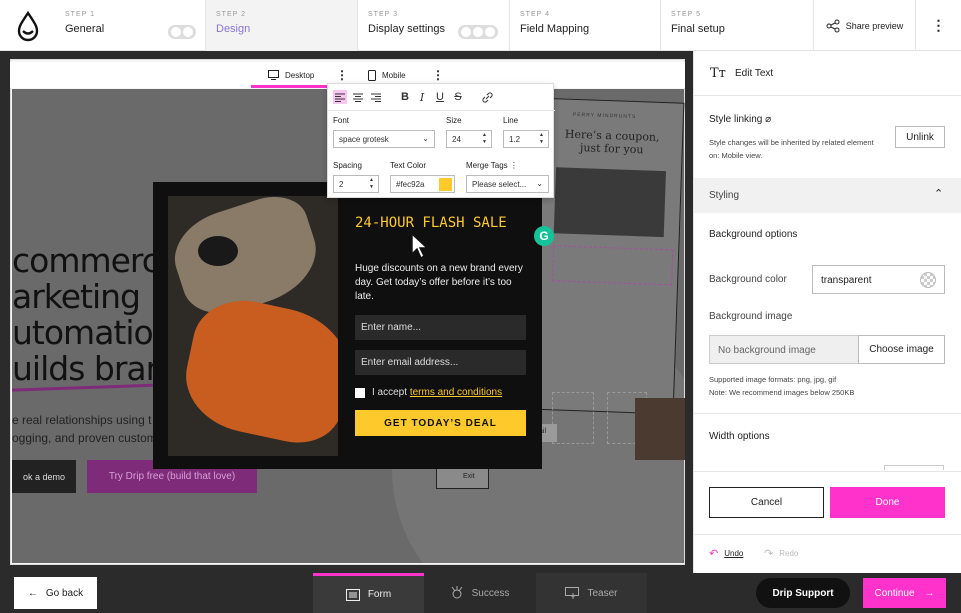 The image size is (961, 613). What do you see at coordinates (233, 29) in the screenshot?
I see `step-label: Design` at bounding box center [233, 29].